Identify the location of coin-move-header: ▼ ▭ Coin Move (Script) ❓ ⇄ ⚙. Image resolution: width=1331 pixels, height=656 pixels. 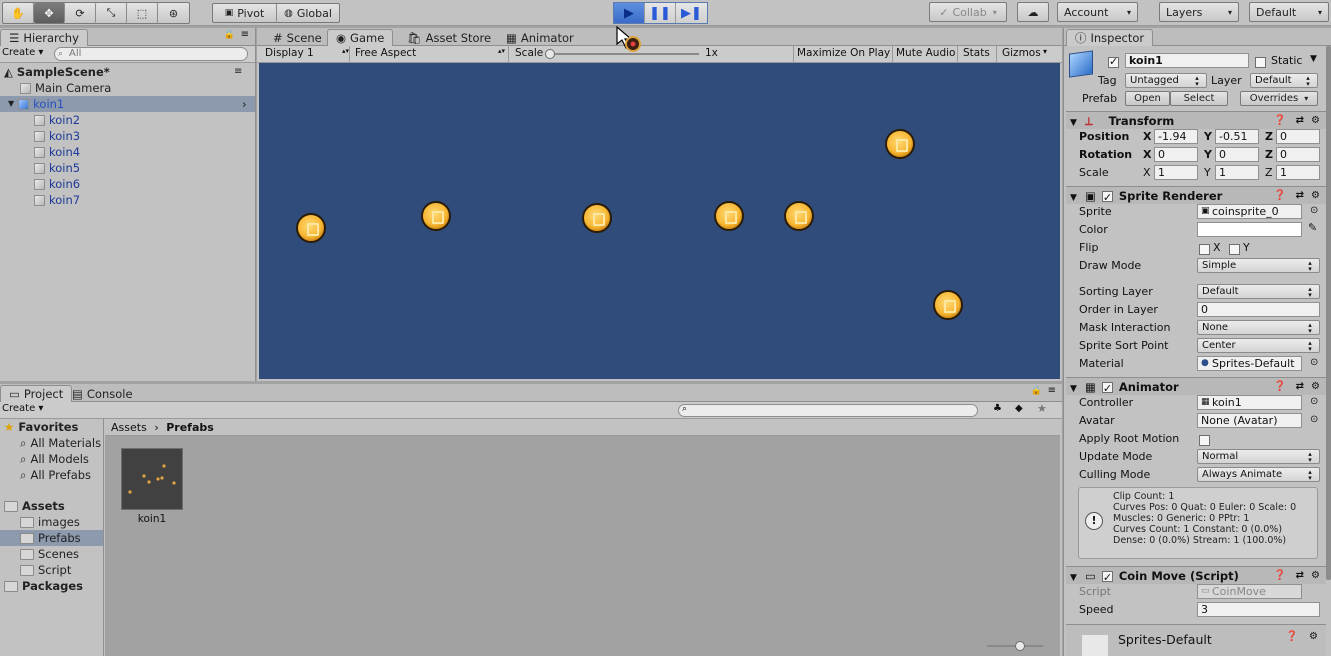
(1196, 576).